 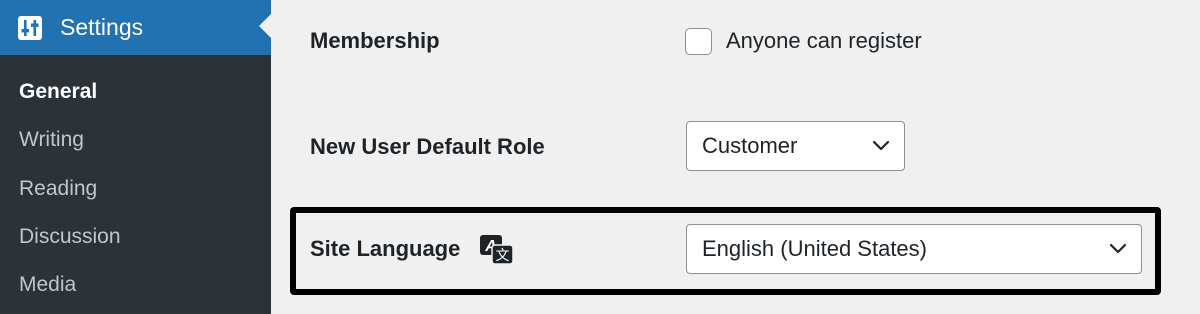 I want to click on site-language-selected-value: English (United States), so click(x=814, y=248).